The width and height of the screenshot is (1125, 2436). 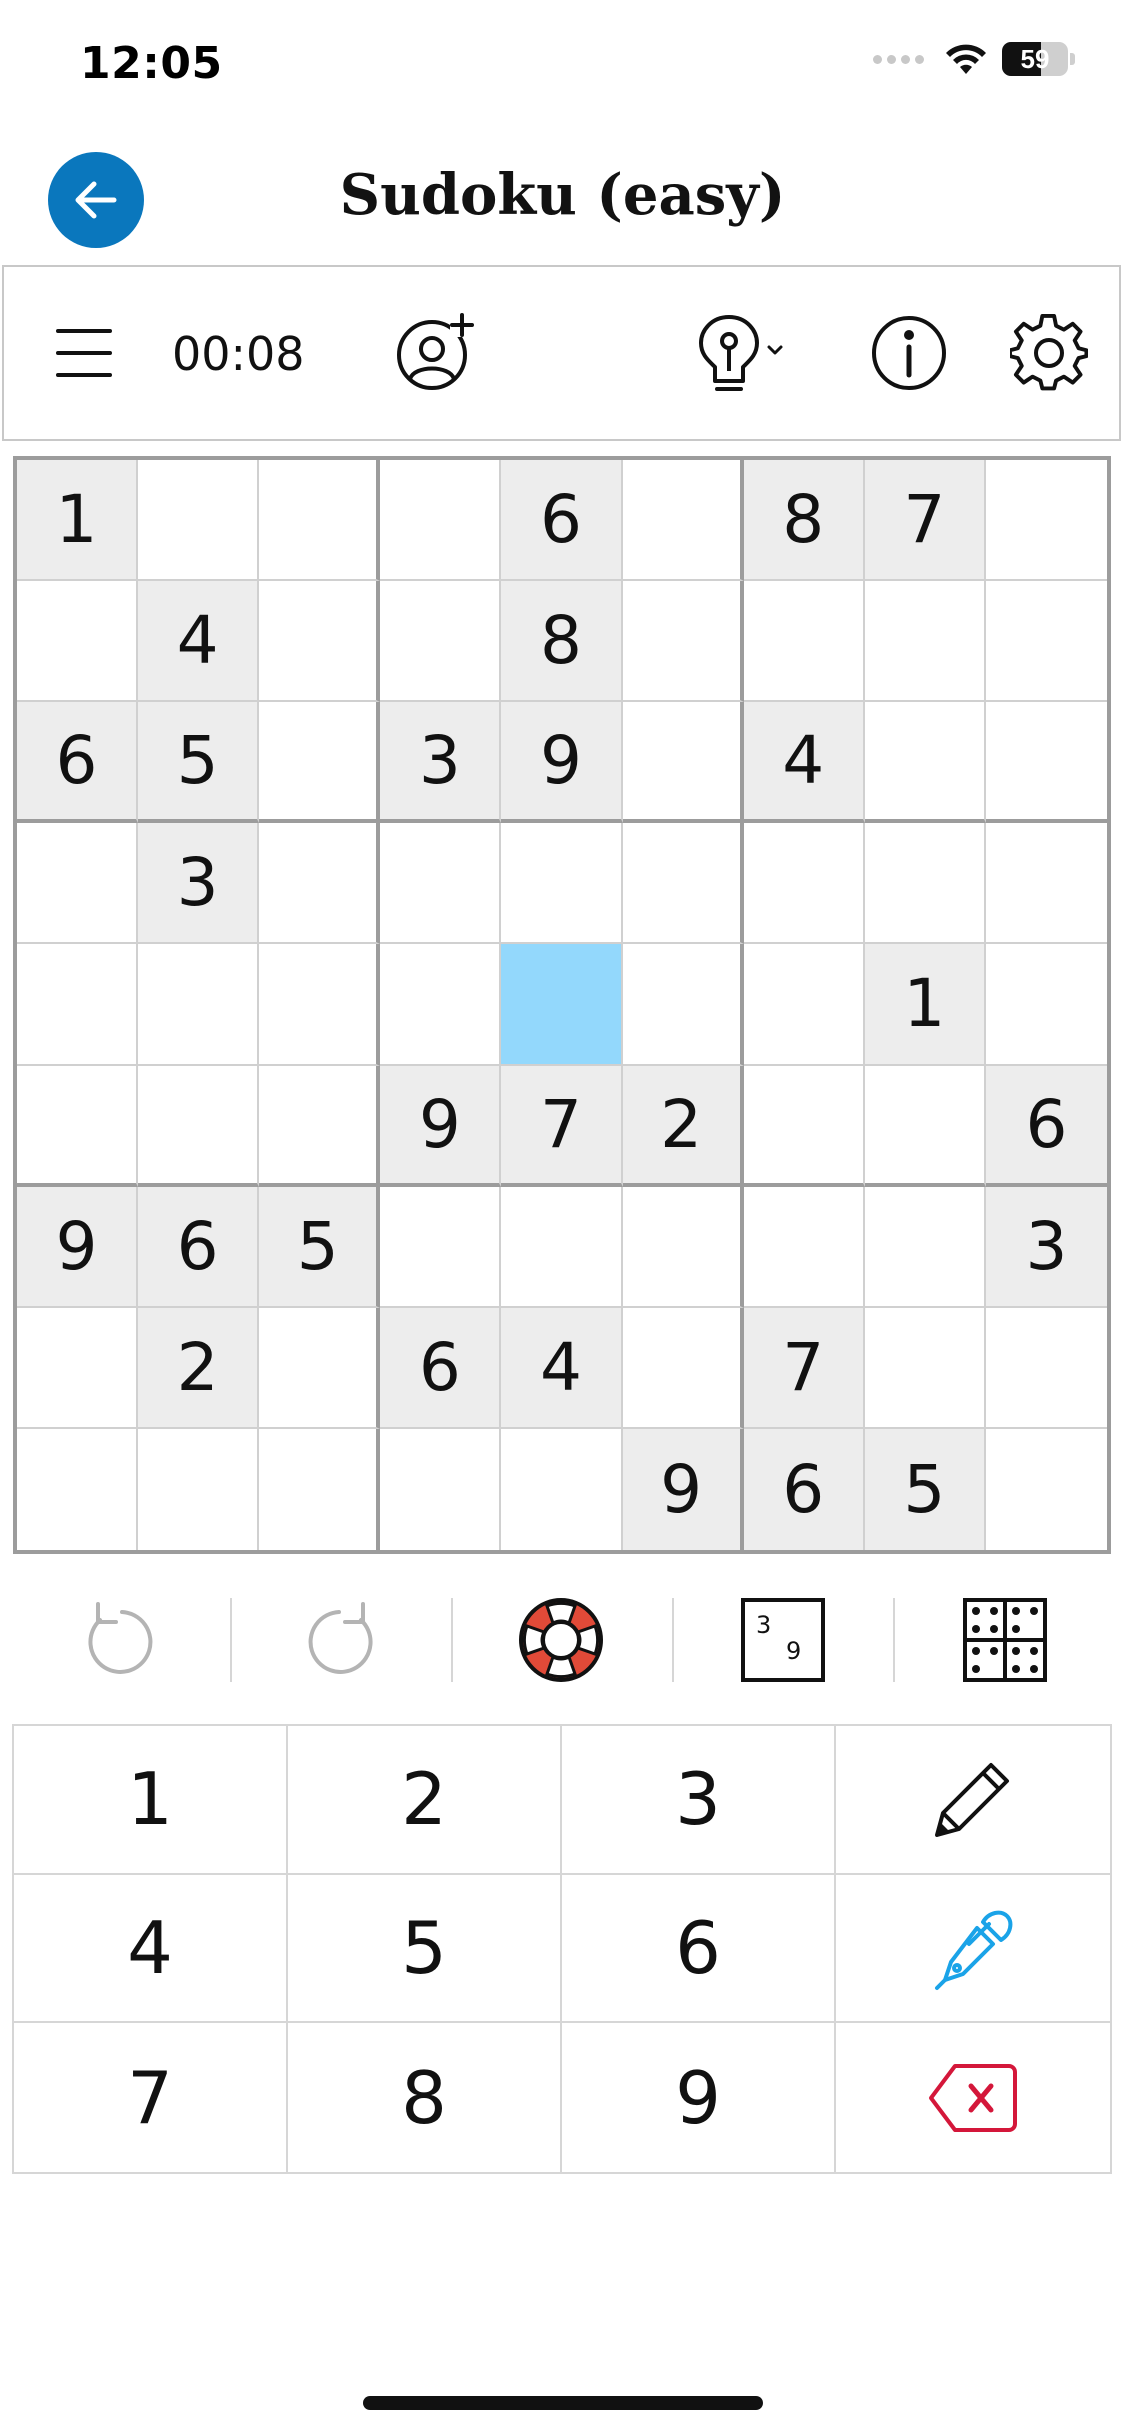 What do you see at coordinates (739, 353) in the screenshot?
I see `hint-button` at bounding box center [739, 353].